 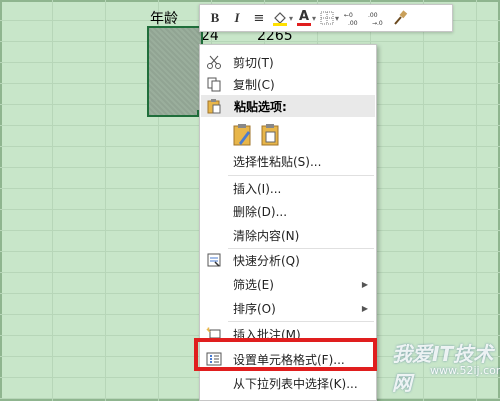 I want to click on paste-values-icon, so click(x=270, y=135).